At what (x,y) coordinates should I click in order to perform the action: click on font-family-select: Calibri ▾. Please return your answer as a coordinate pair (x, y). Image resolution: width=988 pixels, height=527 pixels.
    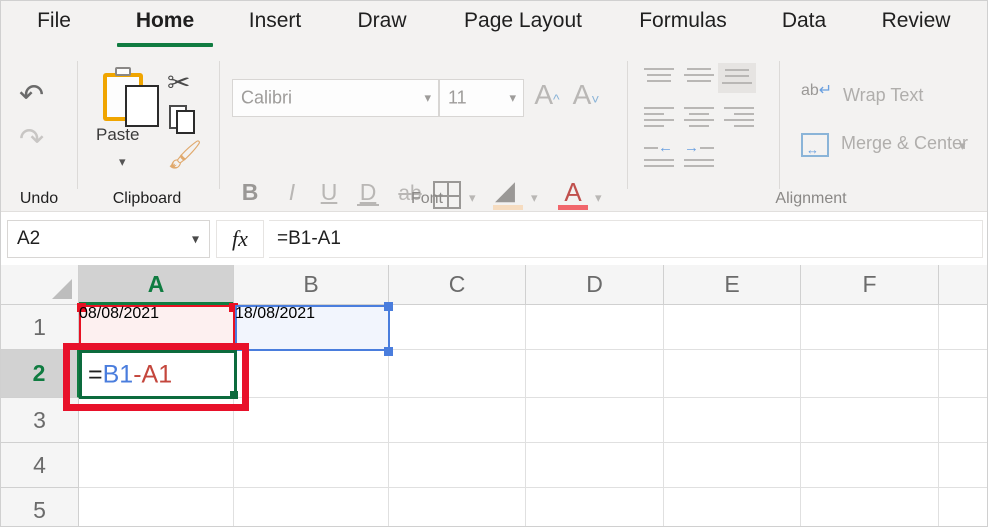
    Looking at the image, I should click on (335, 98).